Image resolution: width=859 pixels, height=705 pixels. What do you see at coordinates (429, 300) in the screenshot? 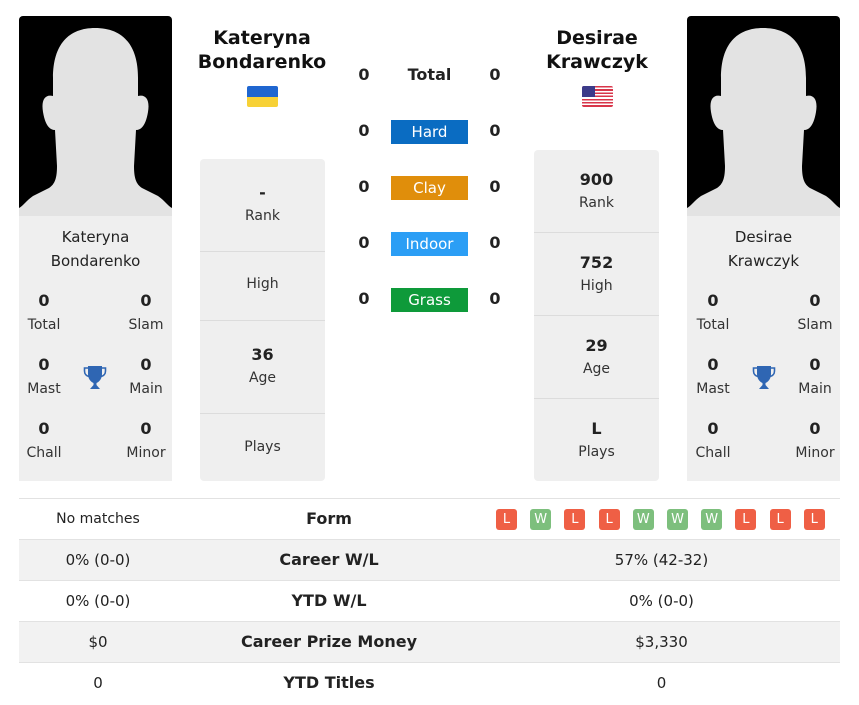
I see `h2h-grass-label: Grass` at bounding box center [429, 300].